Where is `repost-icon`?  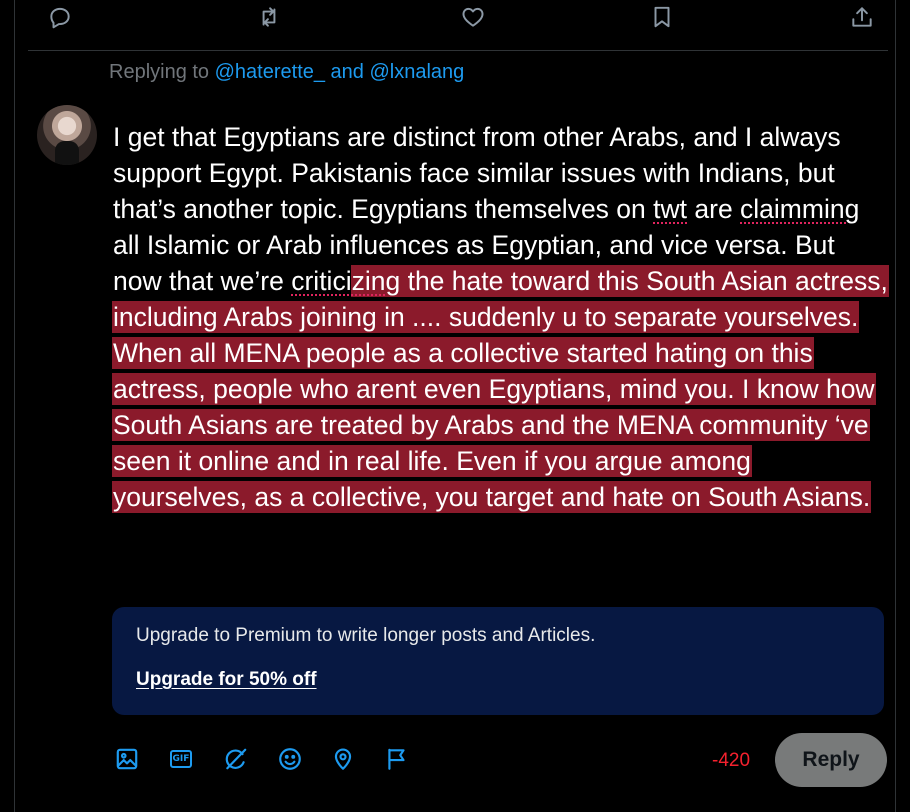
repost-icon is located at coordinates (269, 17).